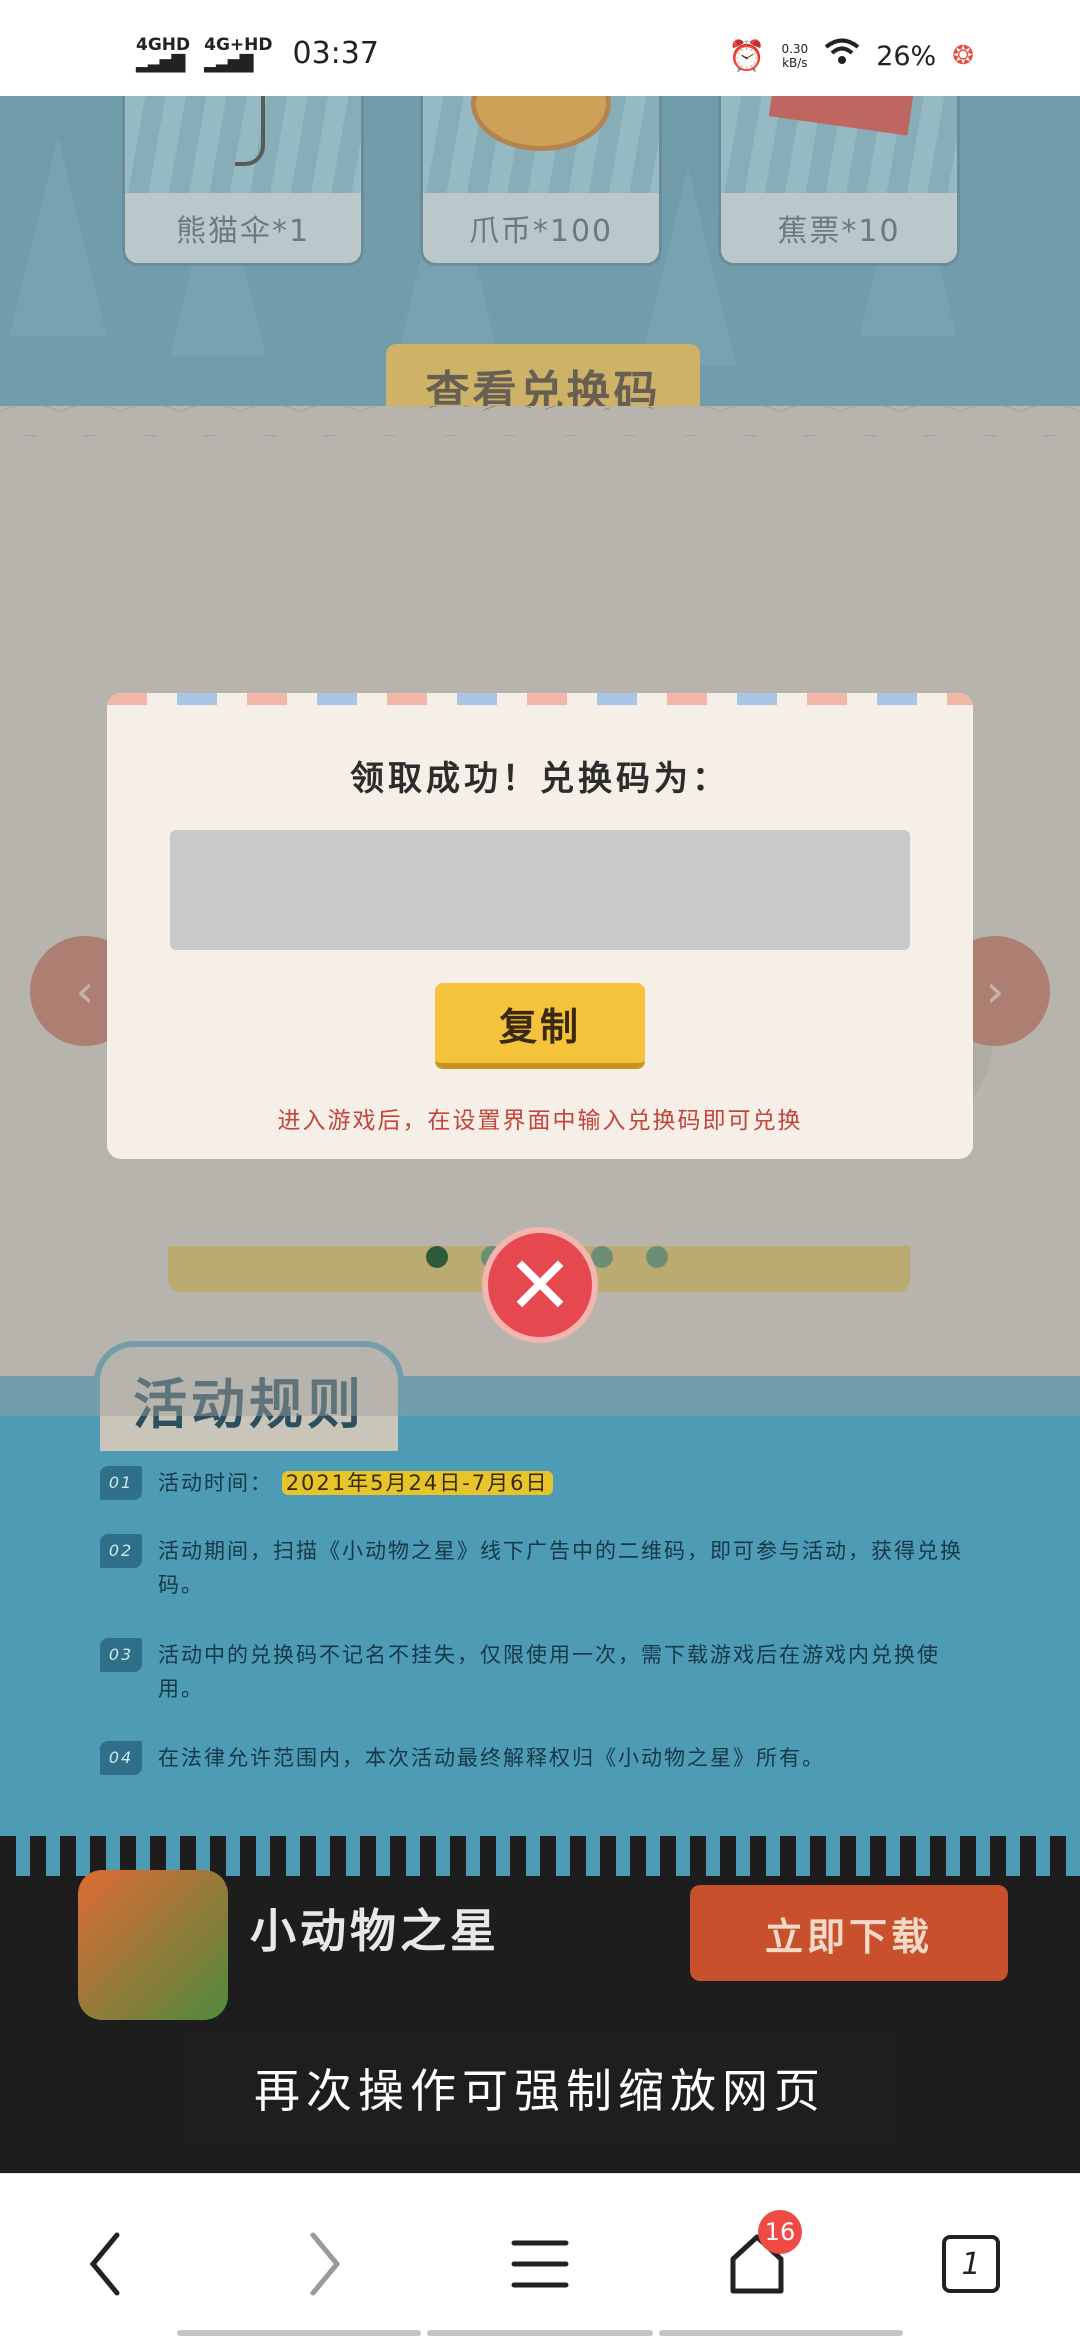 This screenshot has width=1080, height=2340. What do you see at coordinates (325, 2264) in the screenshot?
I see `forward-arrow-icon` at bounding box center [325, 2264].